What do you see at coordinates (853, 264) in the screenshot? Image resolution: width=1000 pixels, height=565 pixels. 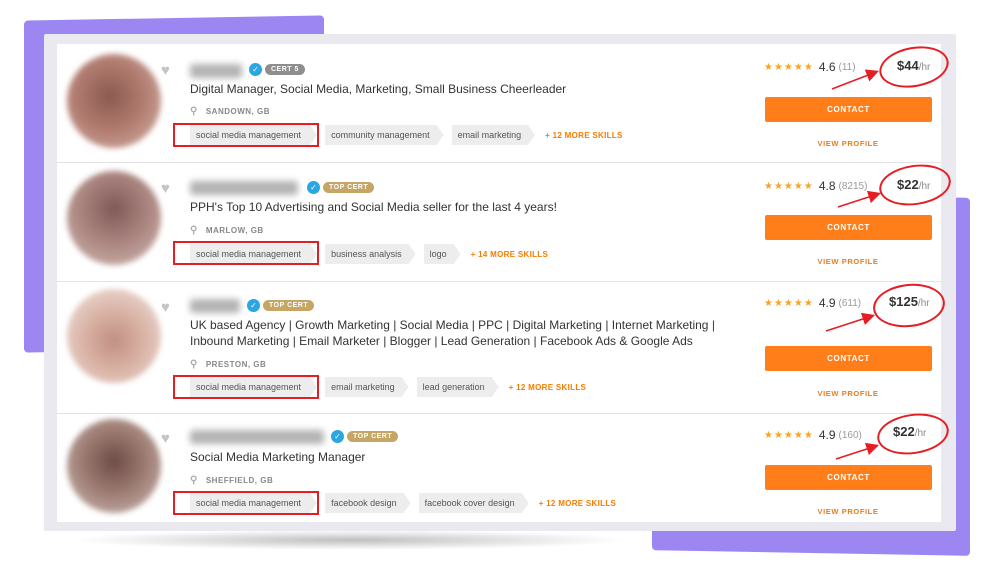 I see `annotation-arrows` at bounding box center [853, 264].